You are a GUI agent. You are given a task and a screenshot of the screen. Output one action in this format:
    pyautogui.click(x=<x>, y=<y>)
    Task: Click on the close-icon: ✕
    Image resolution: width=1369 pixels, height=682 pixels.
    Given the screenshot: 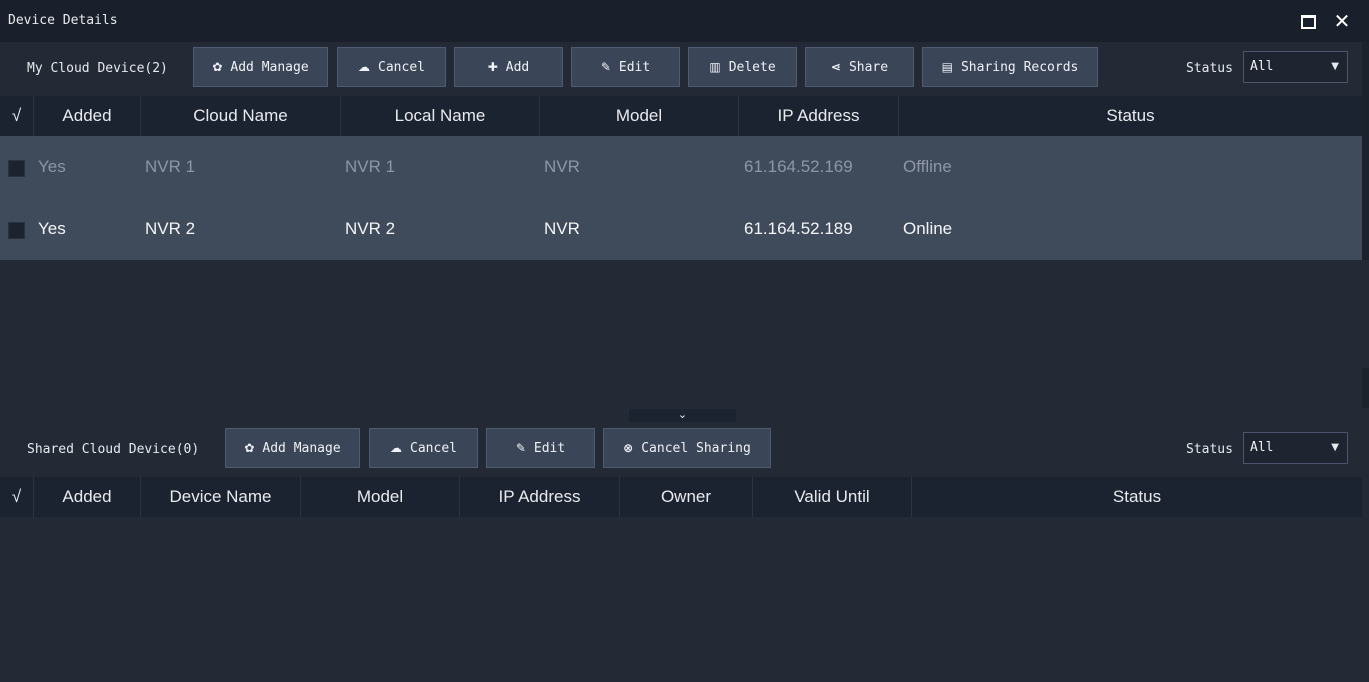 What is the action you would take?
    pyautogui.click(x=1342, y=21)
    